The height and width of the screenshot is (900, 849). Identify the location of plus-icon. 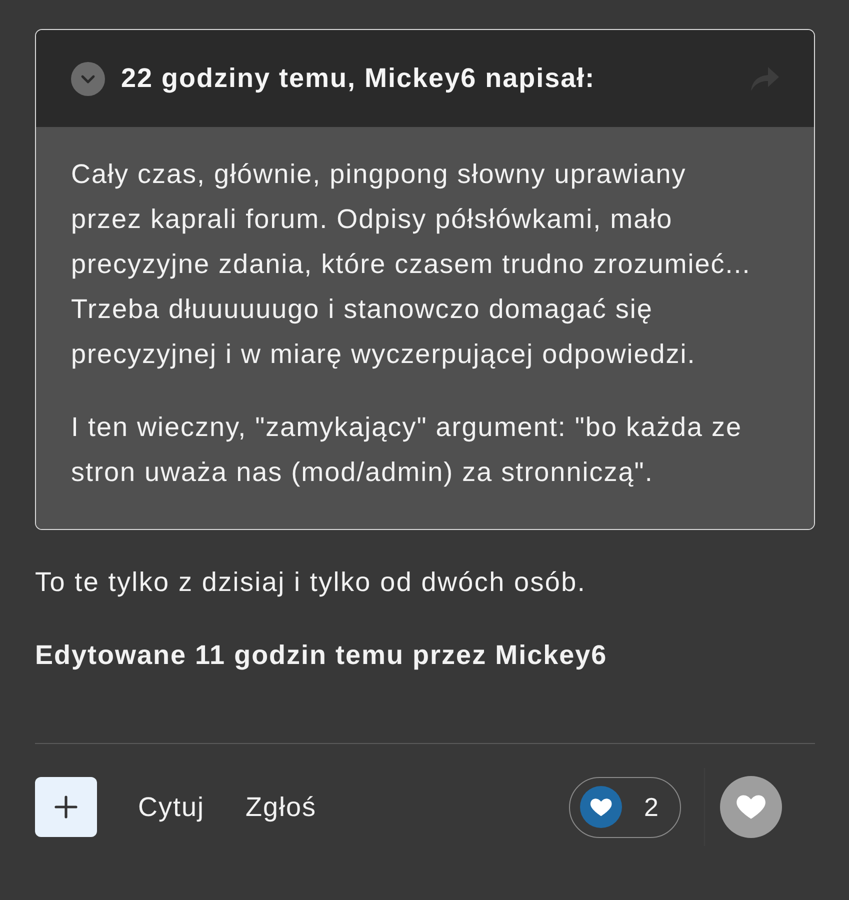
(66, 807).